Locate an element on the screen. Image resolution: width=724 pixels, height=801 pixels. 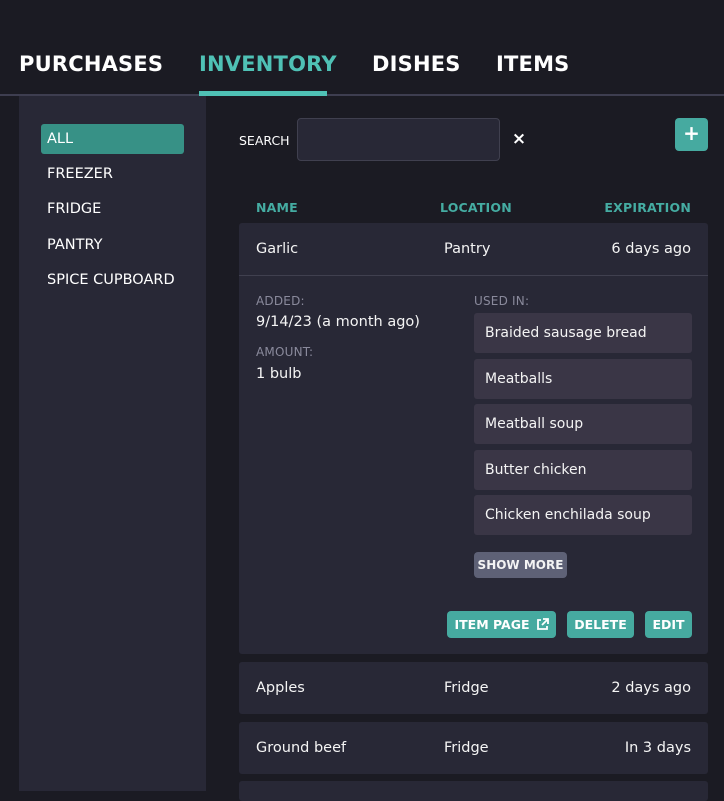
item-expiration: 6 days ago is located at coordinates (651, 249).